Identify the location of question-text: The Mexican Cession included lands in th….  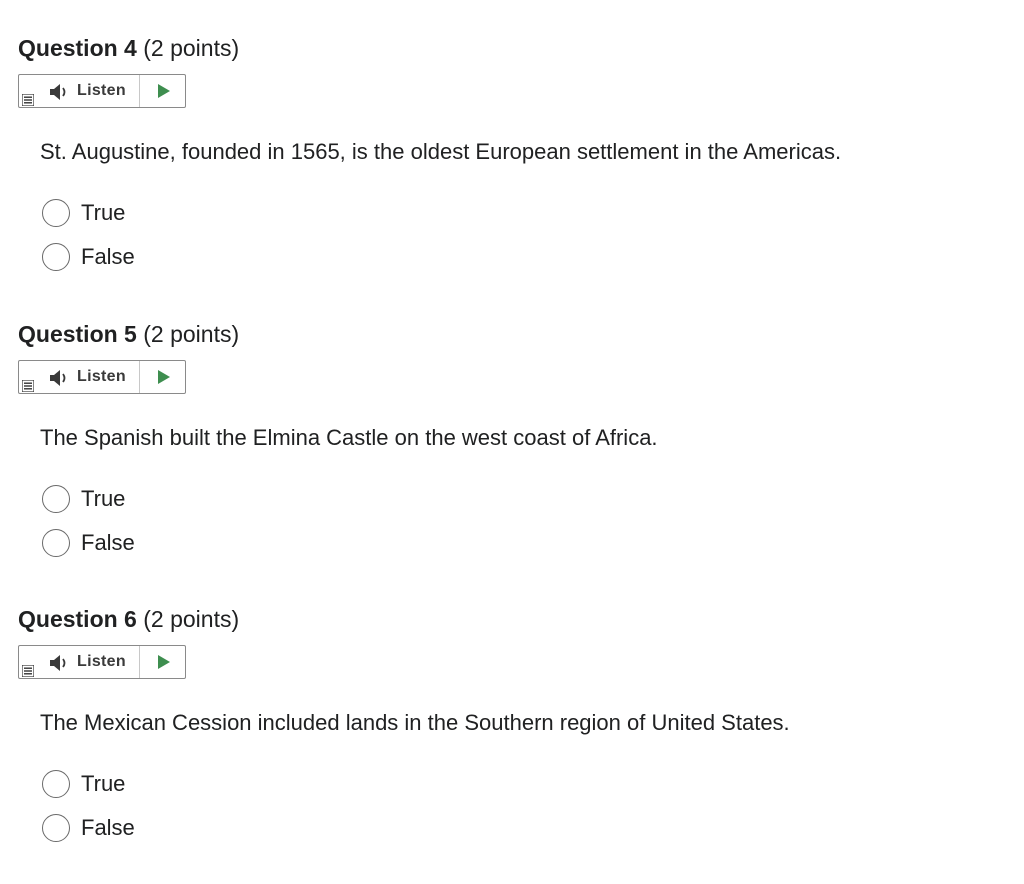
(415, 722).